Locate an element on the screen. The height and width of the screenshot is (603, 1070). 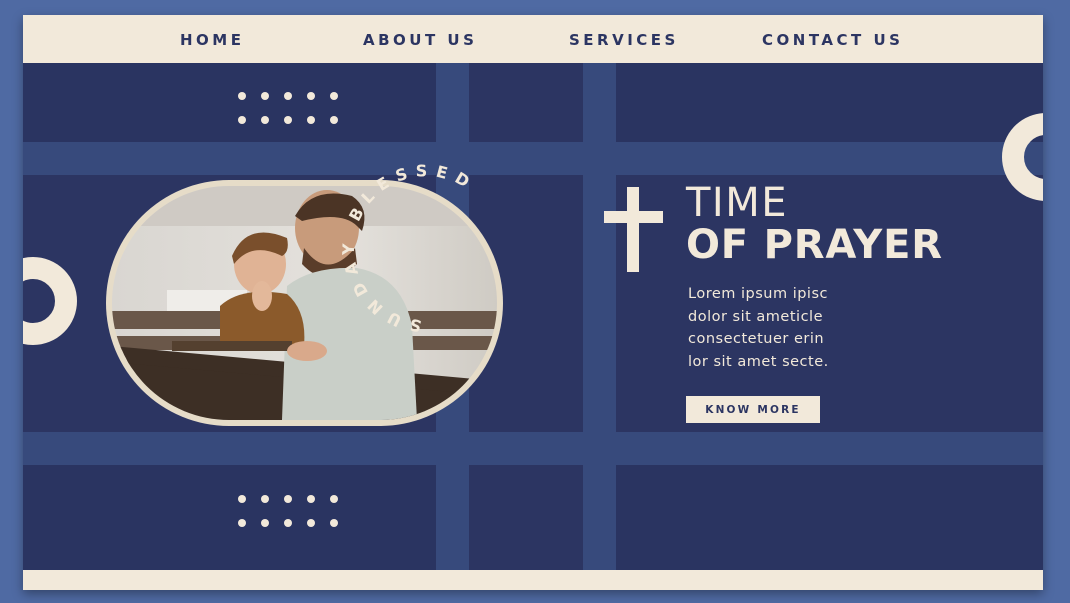
circular-text: SUNDAY BLESSED is located at coordinates (409, 248).